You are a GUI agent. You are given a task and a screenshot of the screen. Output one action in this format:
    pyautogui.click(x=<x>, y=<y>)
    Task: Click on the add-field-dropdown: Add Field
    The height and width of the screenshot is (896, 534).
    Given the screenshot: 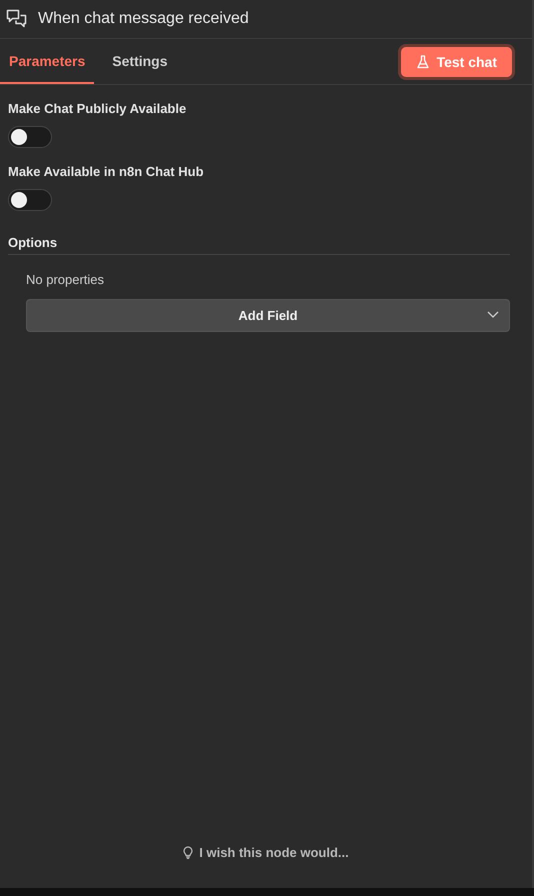 What is the action you would take?
    pyautogui.click(x=268, y=315)
    